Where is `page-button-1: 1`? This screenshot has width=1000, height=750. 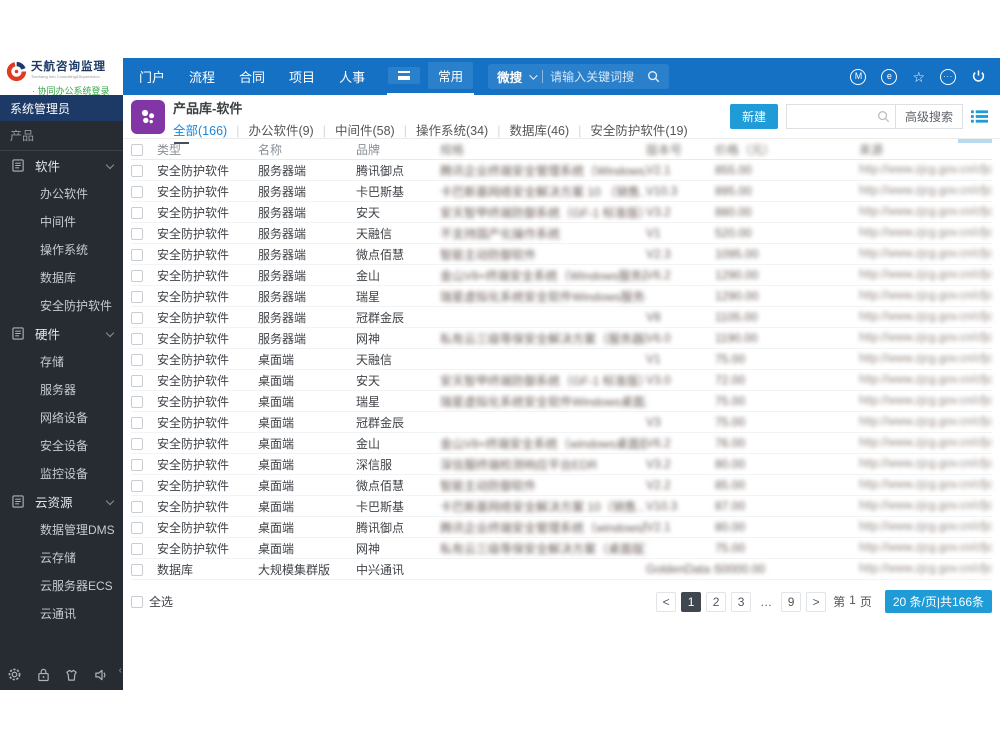
page-button-1: 1 is located at coordinates (691, 601).